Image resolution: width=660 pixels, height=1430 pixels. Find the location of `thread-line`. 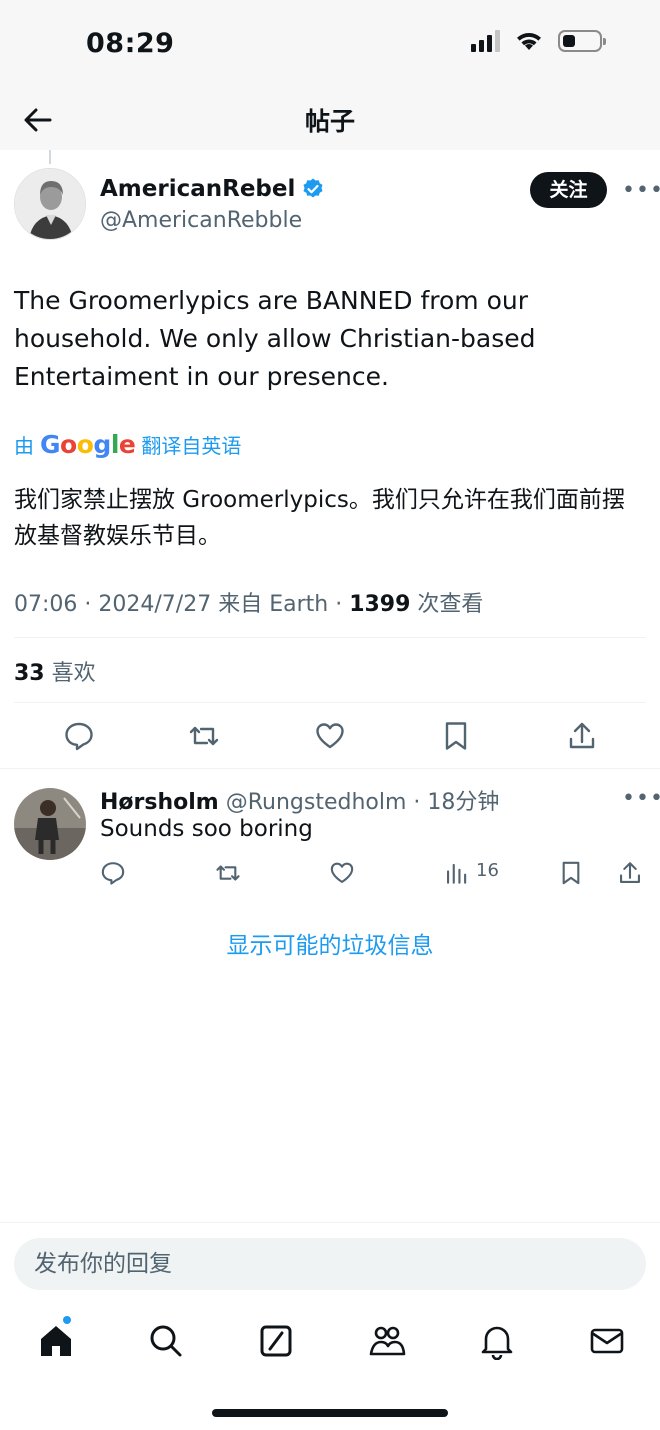

thread-line is located at coordinates (50, 157).